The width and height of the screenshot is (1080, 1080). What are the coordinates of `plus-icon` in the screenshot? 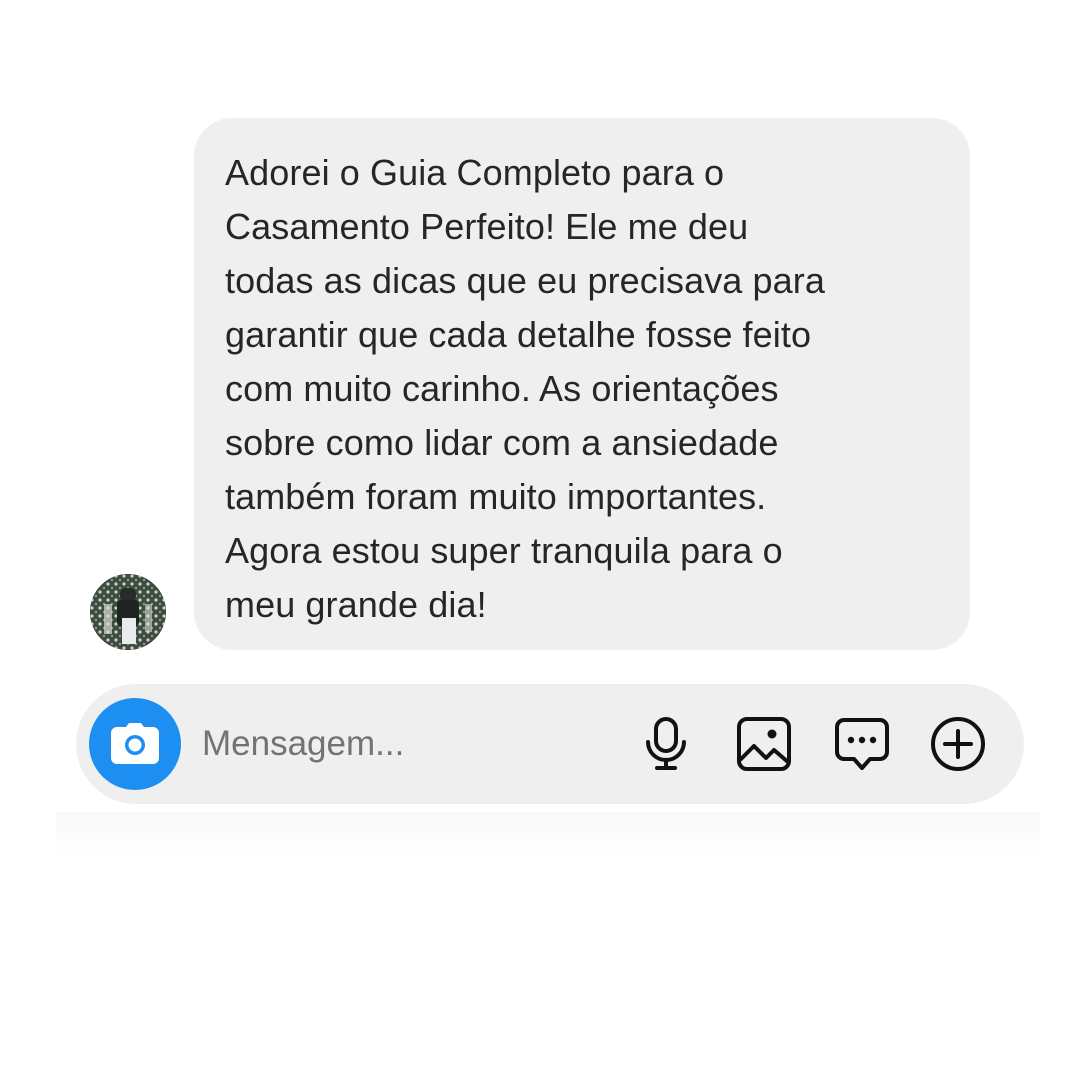 It's located at (958, 744).